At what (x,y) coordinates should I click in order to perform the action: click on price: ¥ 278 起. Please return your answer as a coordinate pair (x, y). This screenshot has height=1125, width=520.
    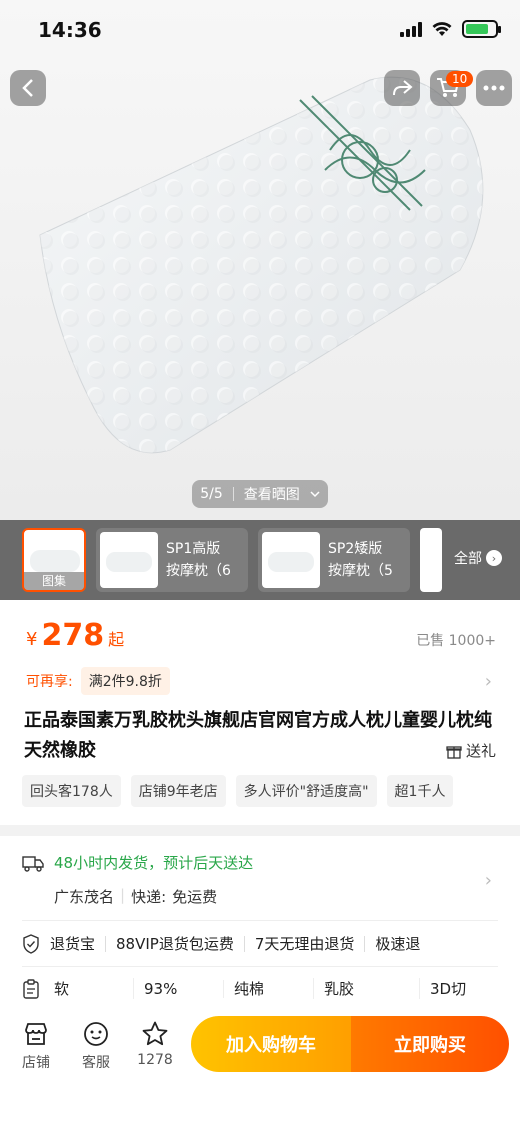
    Looking at the image, I should click on (75, 635).